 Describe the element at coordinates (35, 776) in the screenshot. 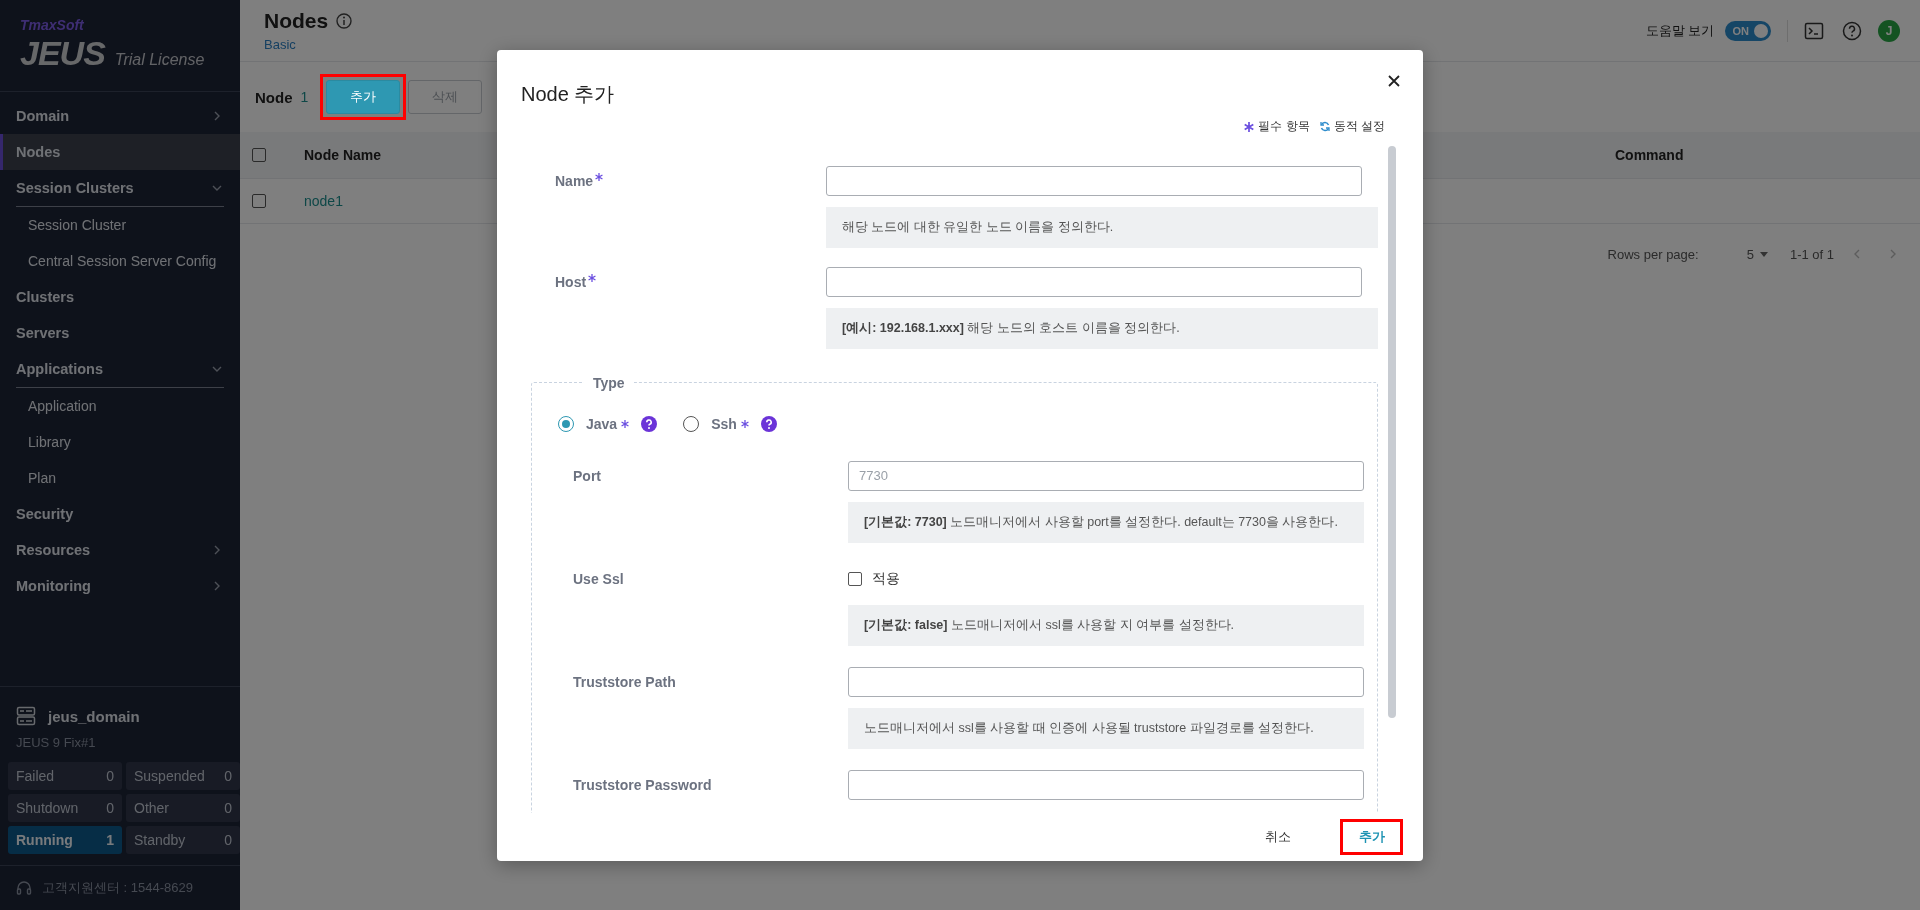

I see `status-label: Failed` at that location.